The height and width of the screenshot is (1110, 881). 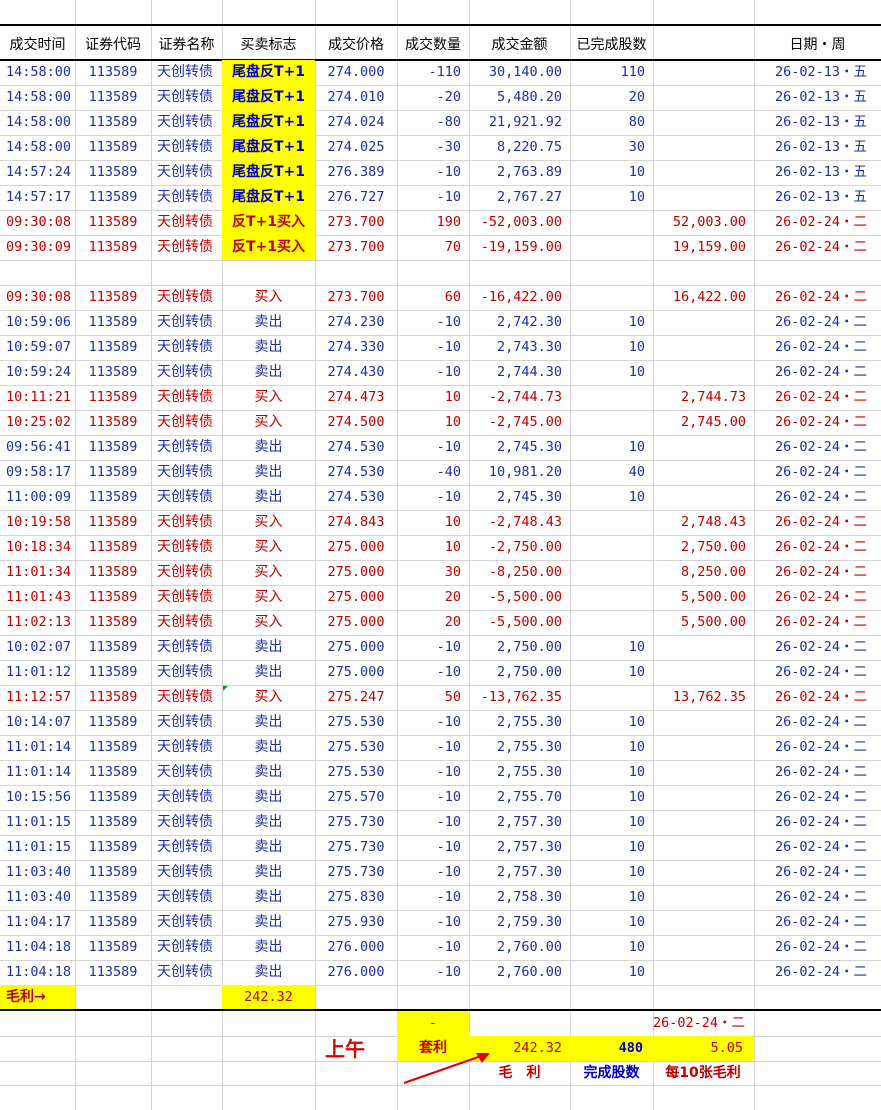 I want to click on cell-date: 26-02-13・五, so click(x=817, y=97).